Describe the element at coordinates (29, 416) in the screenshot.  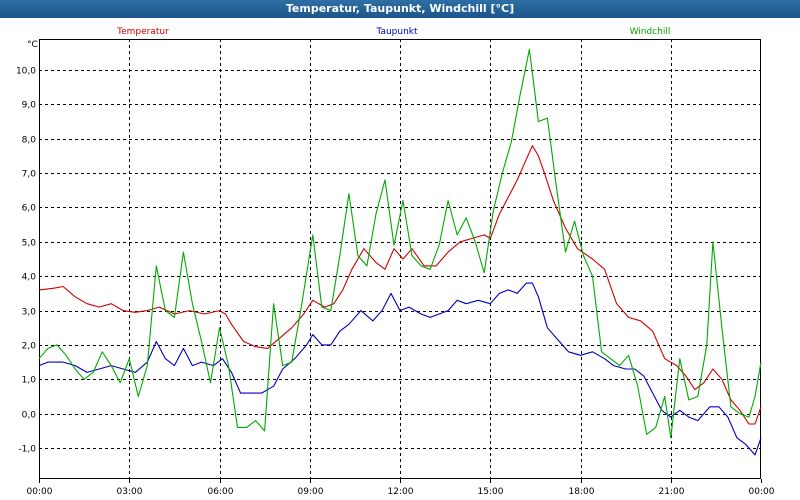
I see `y-tick-label: 0,0` at that location.